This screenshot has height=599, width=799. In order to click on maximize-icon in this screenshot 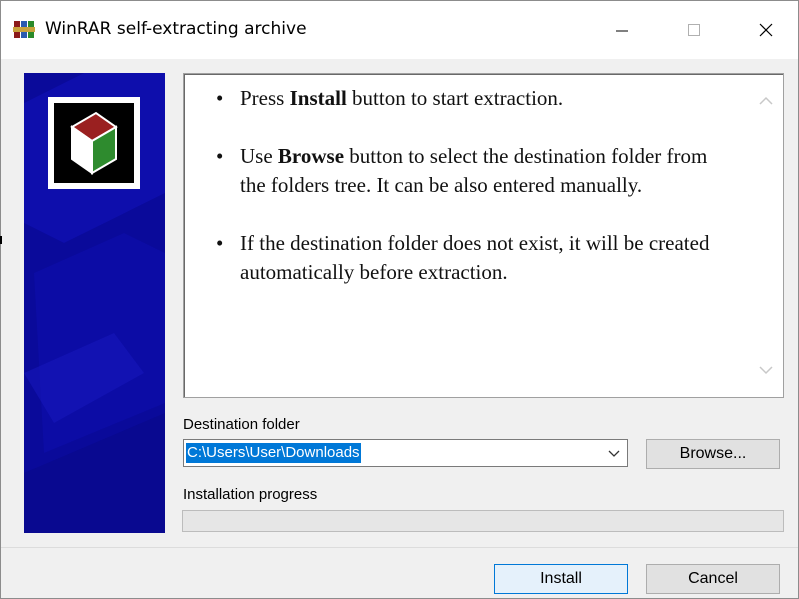, I will do `click(694, 30)`.